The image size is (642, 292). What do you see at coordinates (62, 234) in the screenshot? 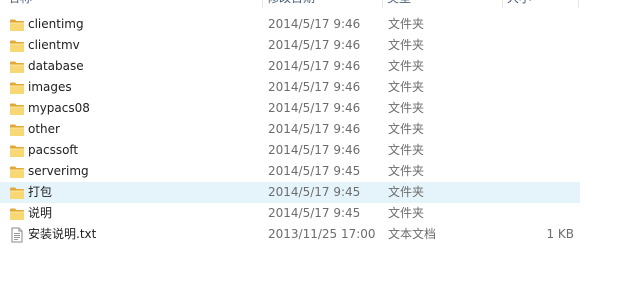
I see `file-name: 安装说明.txt` at bounding box center [62, 234].